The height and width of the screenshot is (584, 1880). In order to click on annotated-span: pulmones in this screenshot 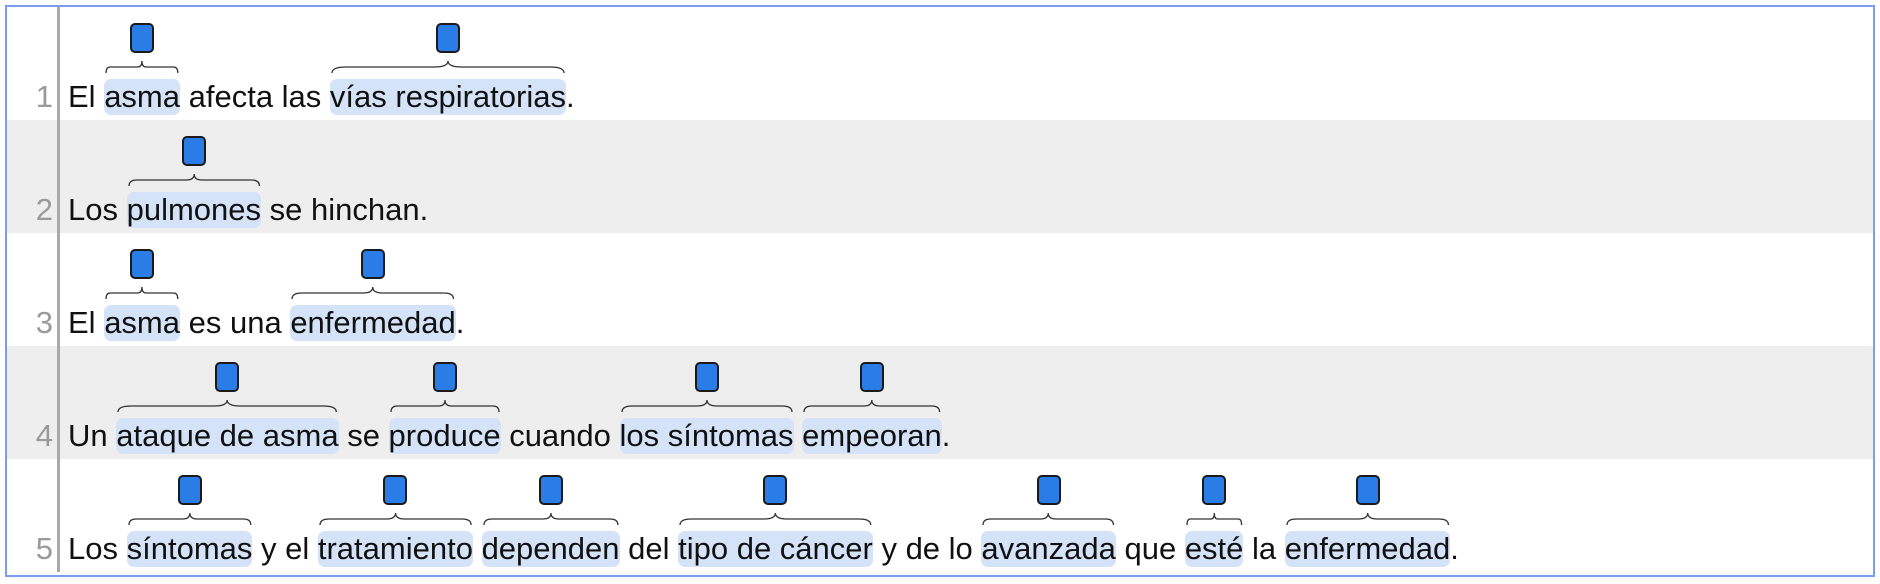, I will do `click(194, 182)`.